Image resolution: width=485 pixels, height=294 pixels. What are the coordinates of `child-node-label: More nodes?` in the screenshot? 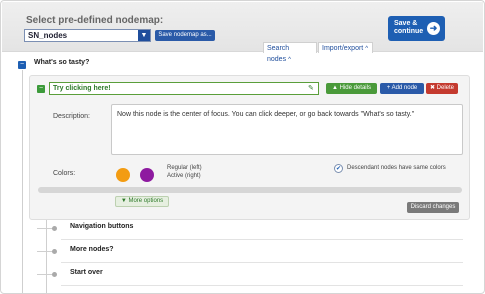 It's located at (92, 249).